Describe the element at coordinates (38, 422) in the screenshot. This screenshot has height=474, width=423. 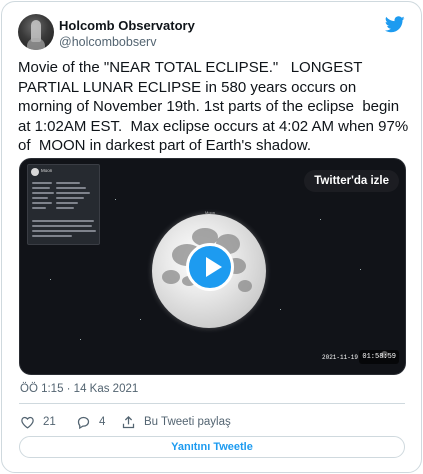
I see `like-button: 21` at that location.